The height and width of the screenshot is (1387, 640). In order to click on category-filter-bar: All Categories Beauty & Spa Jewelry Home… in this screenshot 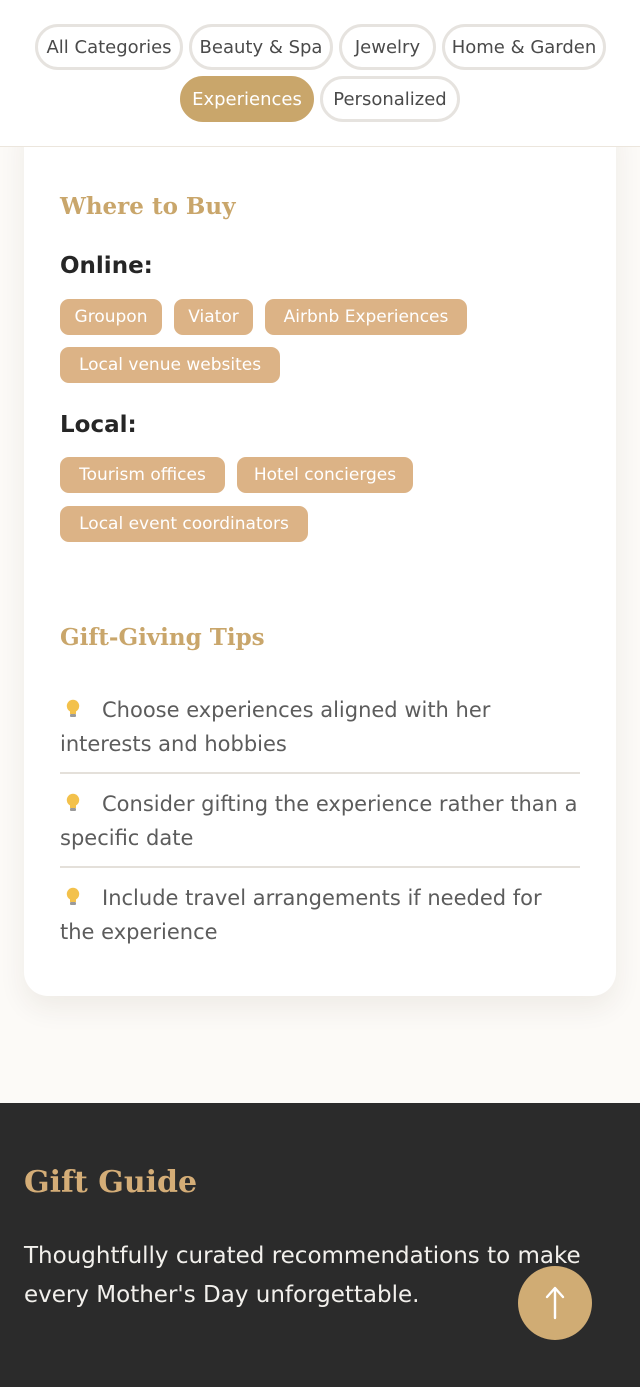, I will do `click(320, 73)`.